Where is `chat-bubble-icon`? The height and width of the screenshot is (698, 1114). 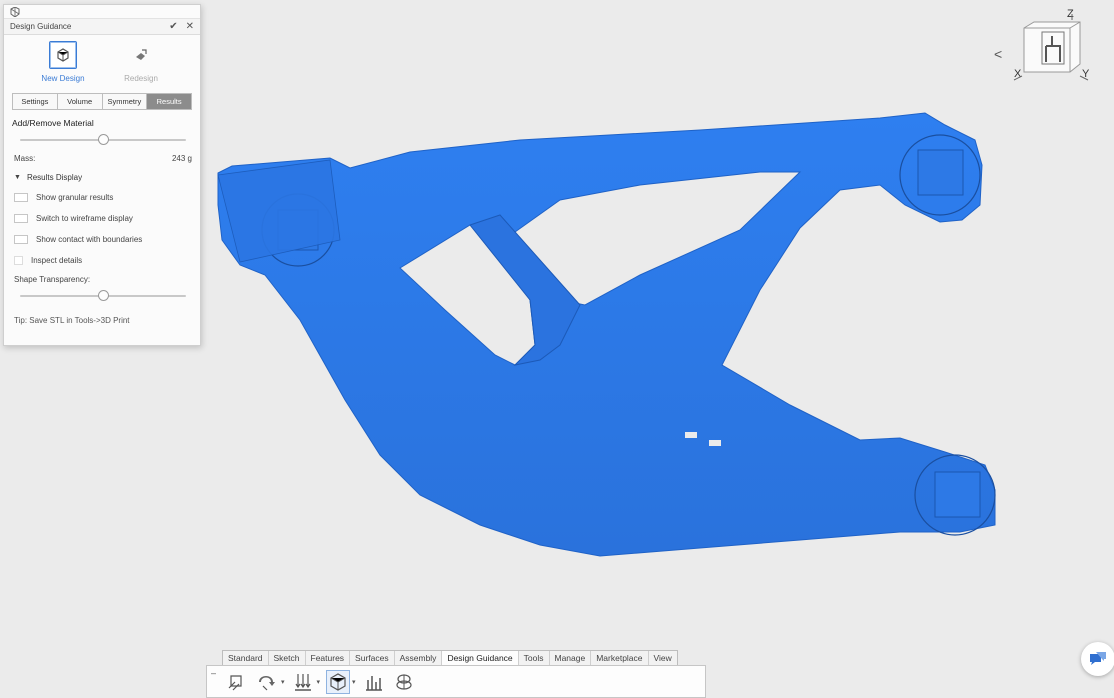
chat-bubble-icon is located at coordinates (1098, 658).